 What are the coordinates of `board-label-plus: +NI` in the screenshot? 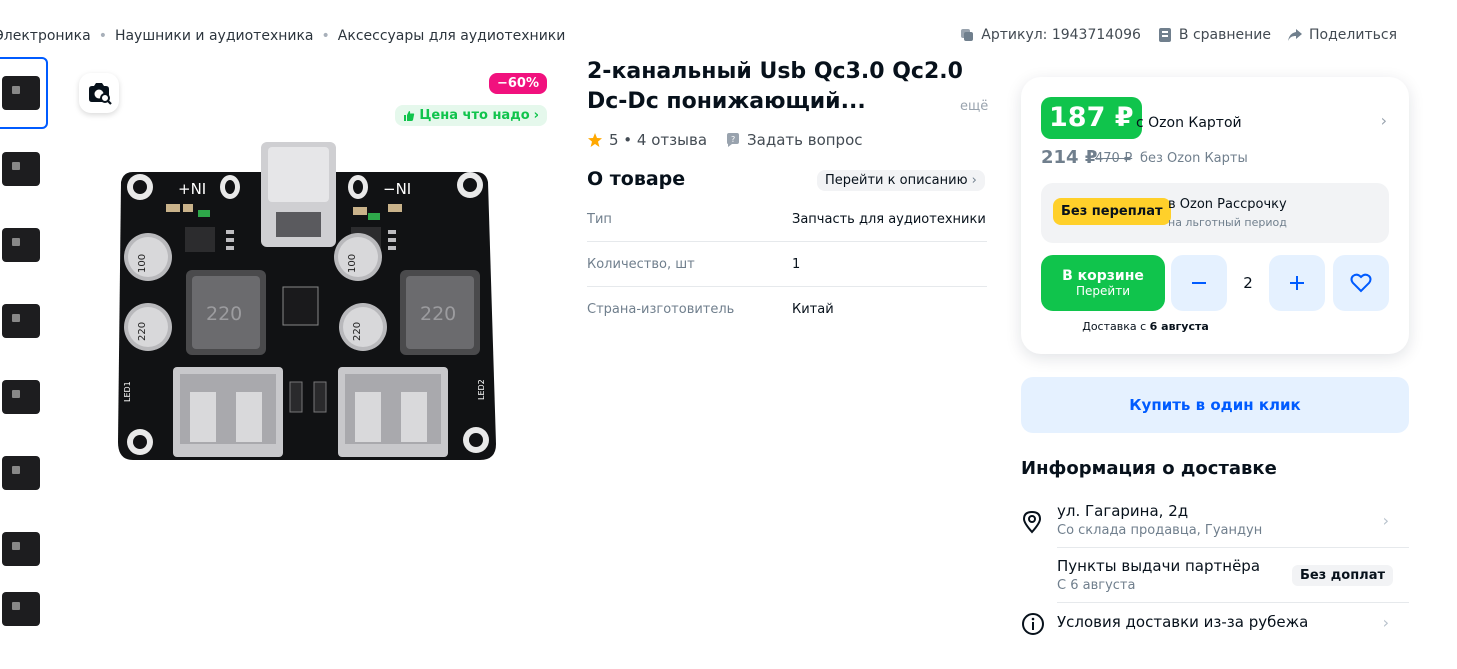 It's located at (192, 189).